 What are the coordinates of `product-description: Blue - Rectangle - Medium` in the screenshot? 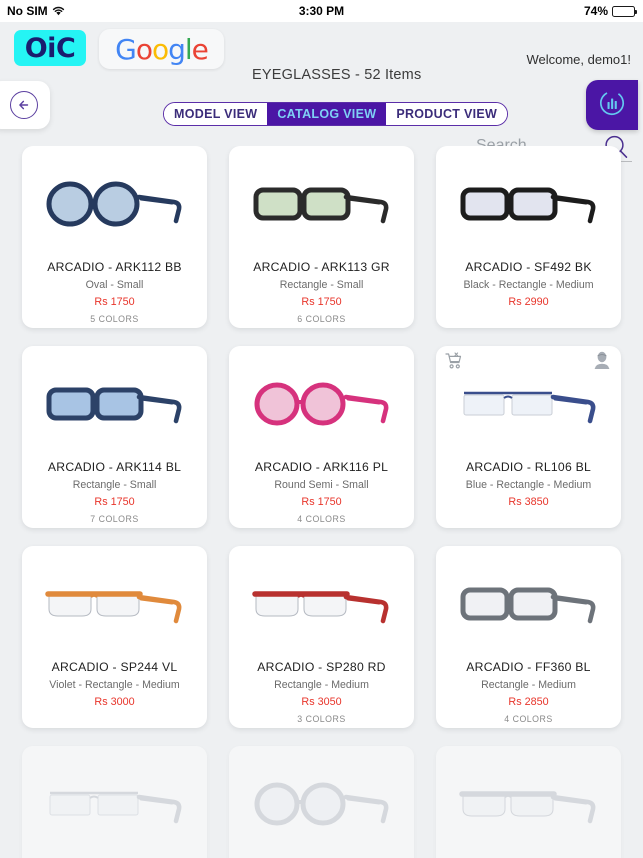 It's located at (528, 485).